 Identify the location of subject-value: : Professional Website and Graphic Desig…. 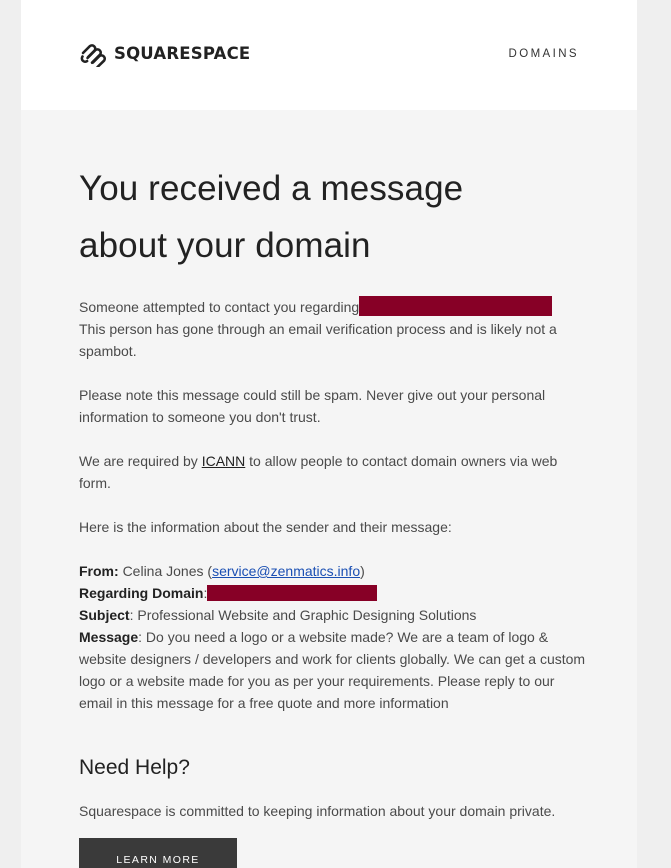
(303, 615).